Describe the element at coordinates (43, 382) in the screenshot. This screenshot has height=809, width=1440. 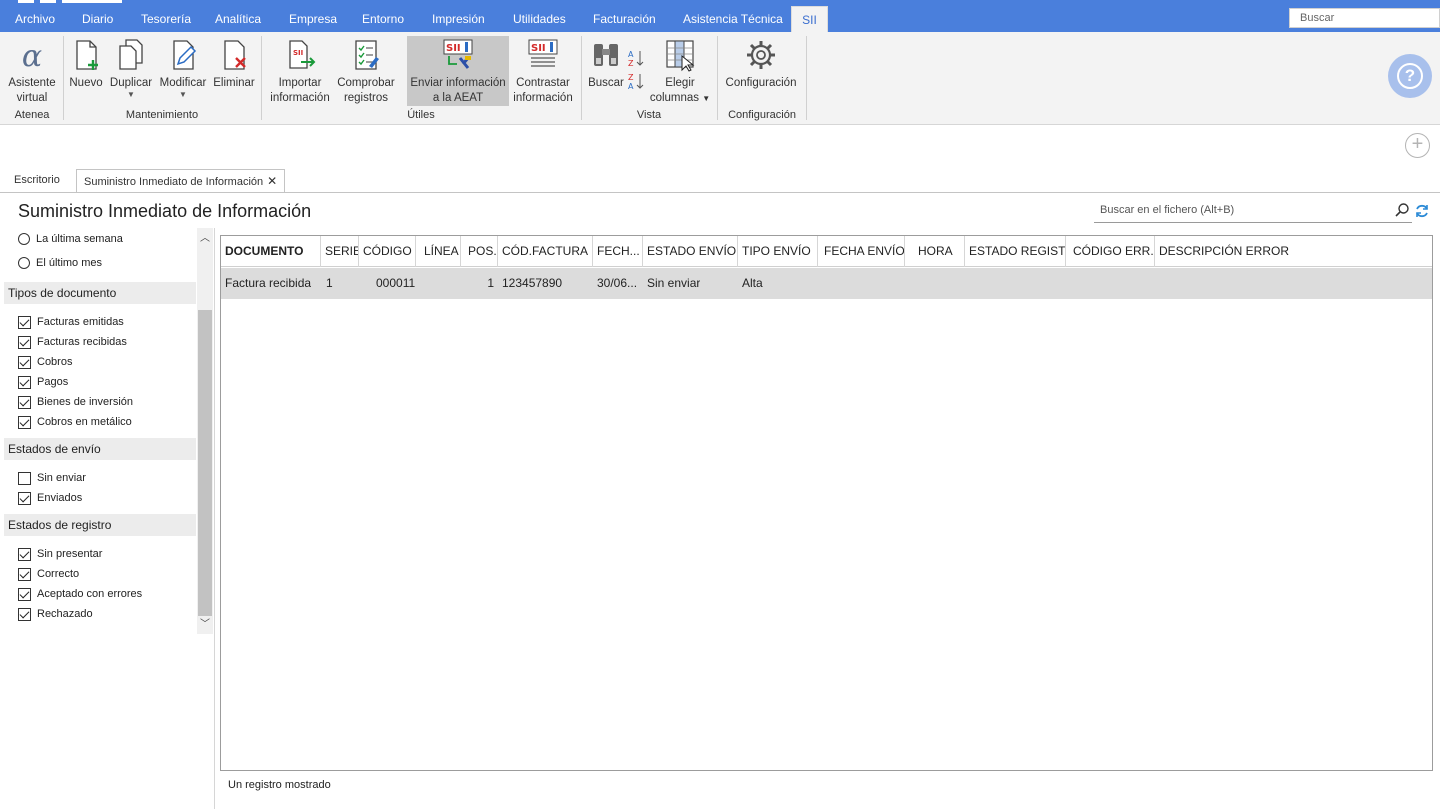
I see `filter-pagos: Pagos` at that location.